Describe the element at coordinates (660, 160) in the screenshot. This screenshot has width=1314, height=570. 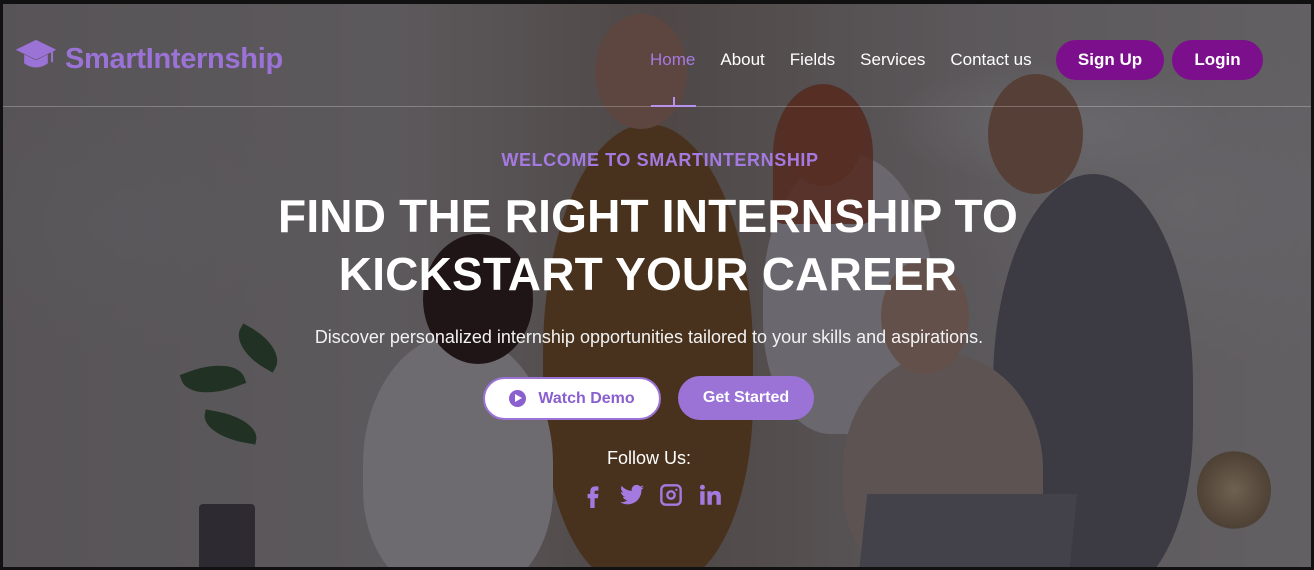
I see `hero-eyebrow: WELCOME TO SMARTINTERNSHIP` at that location.